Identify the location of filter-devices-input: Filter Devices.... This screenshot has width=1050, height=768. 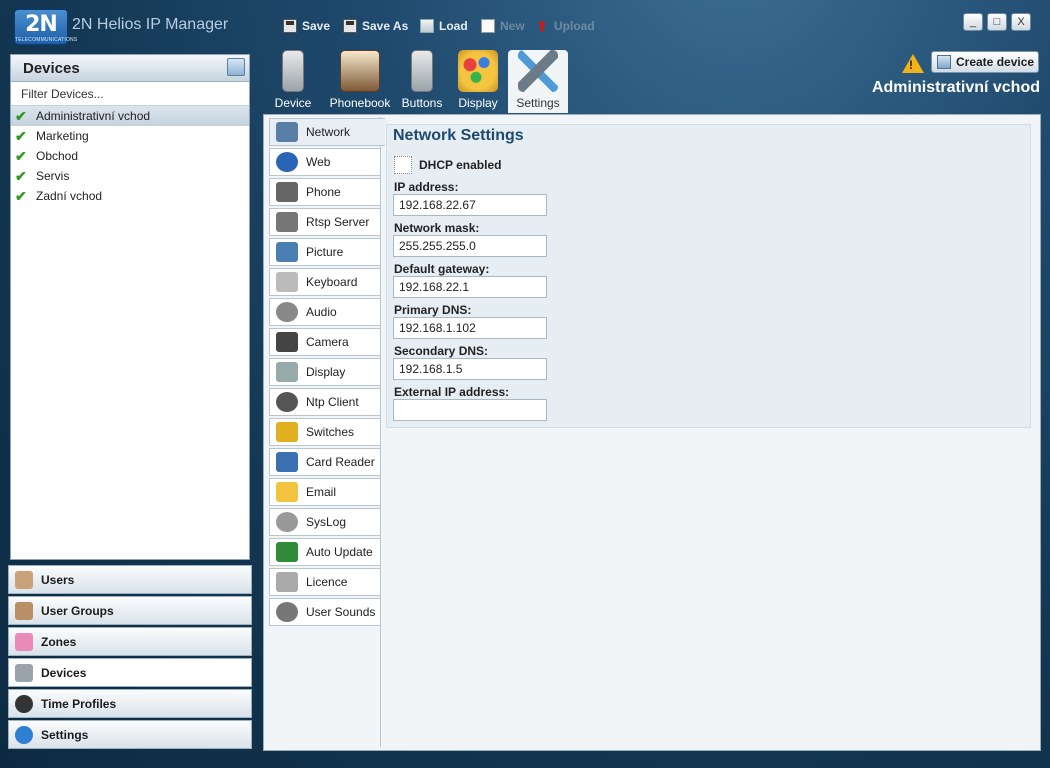
(130, 94).